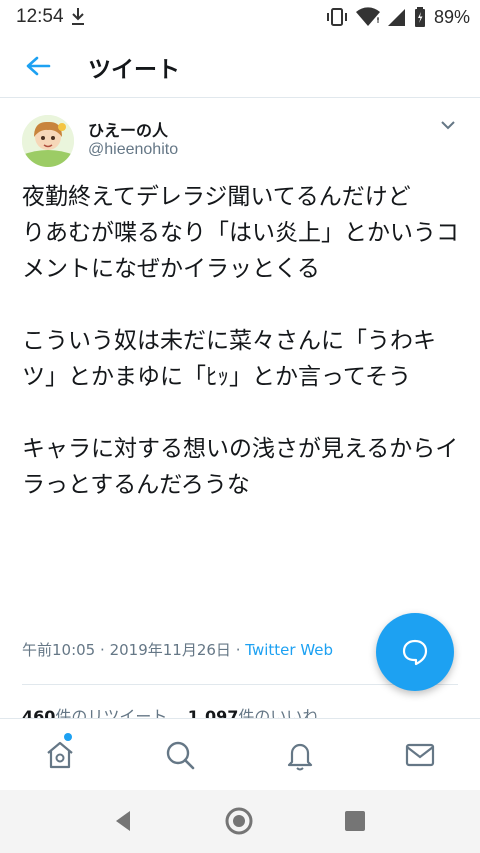 This screenshot has width=480, height=853. Describe the element at coordinates (336, 17) in the screenshot. I see `vibrate-icon` at that location.